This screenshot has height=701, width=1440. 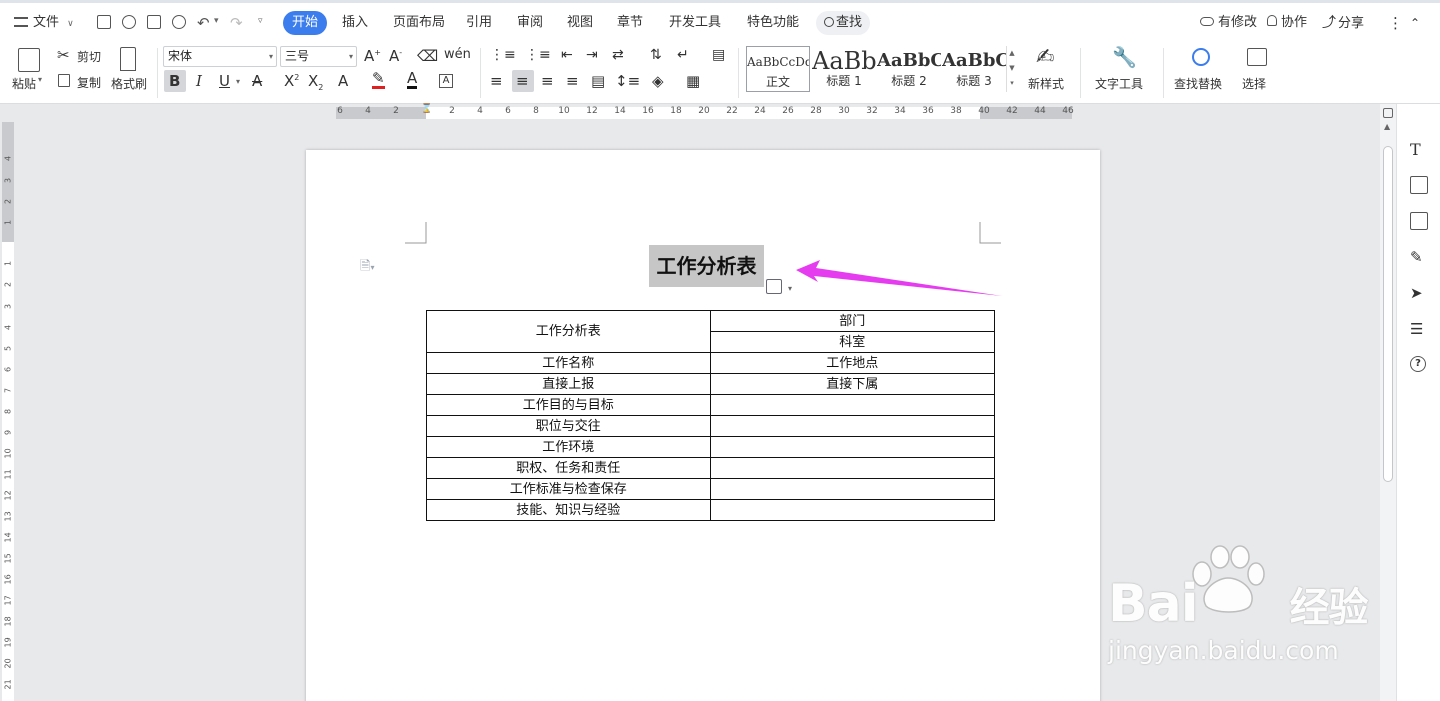 I want to click on select-icon, so click(x=1257, y=57).